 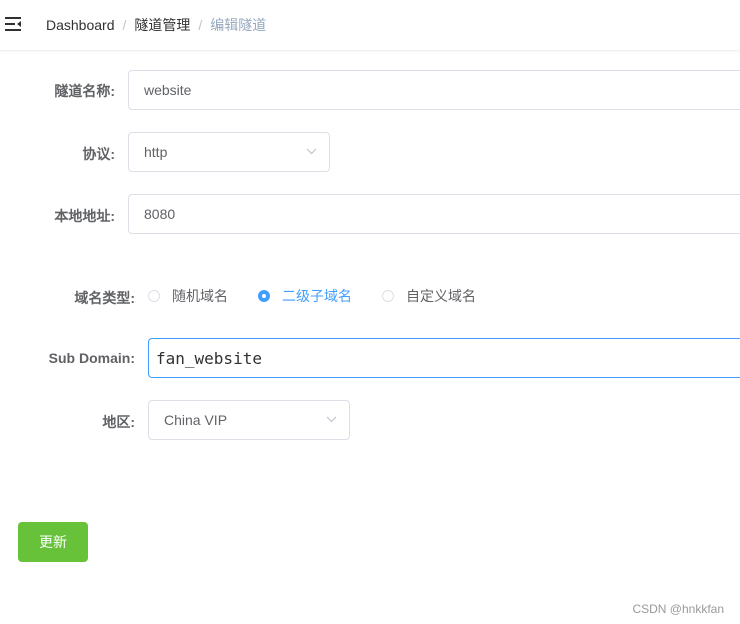 I want to click on top-navbar: Dashboard / 隧道管理 / 编辑隧道, so click(x=370, y=25).